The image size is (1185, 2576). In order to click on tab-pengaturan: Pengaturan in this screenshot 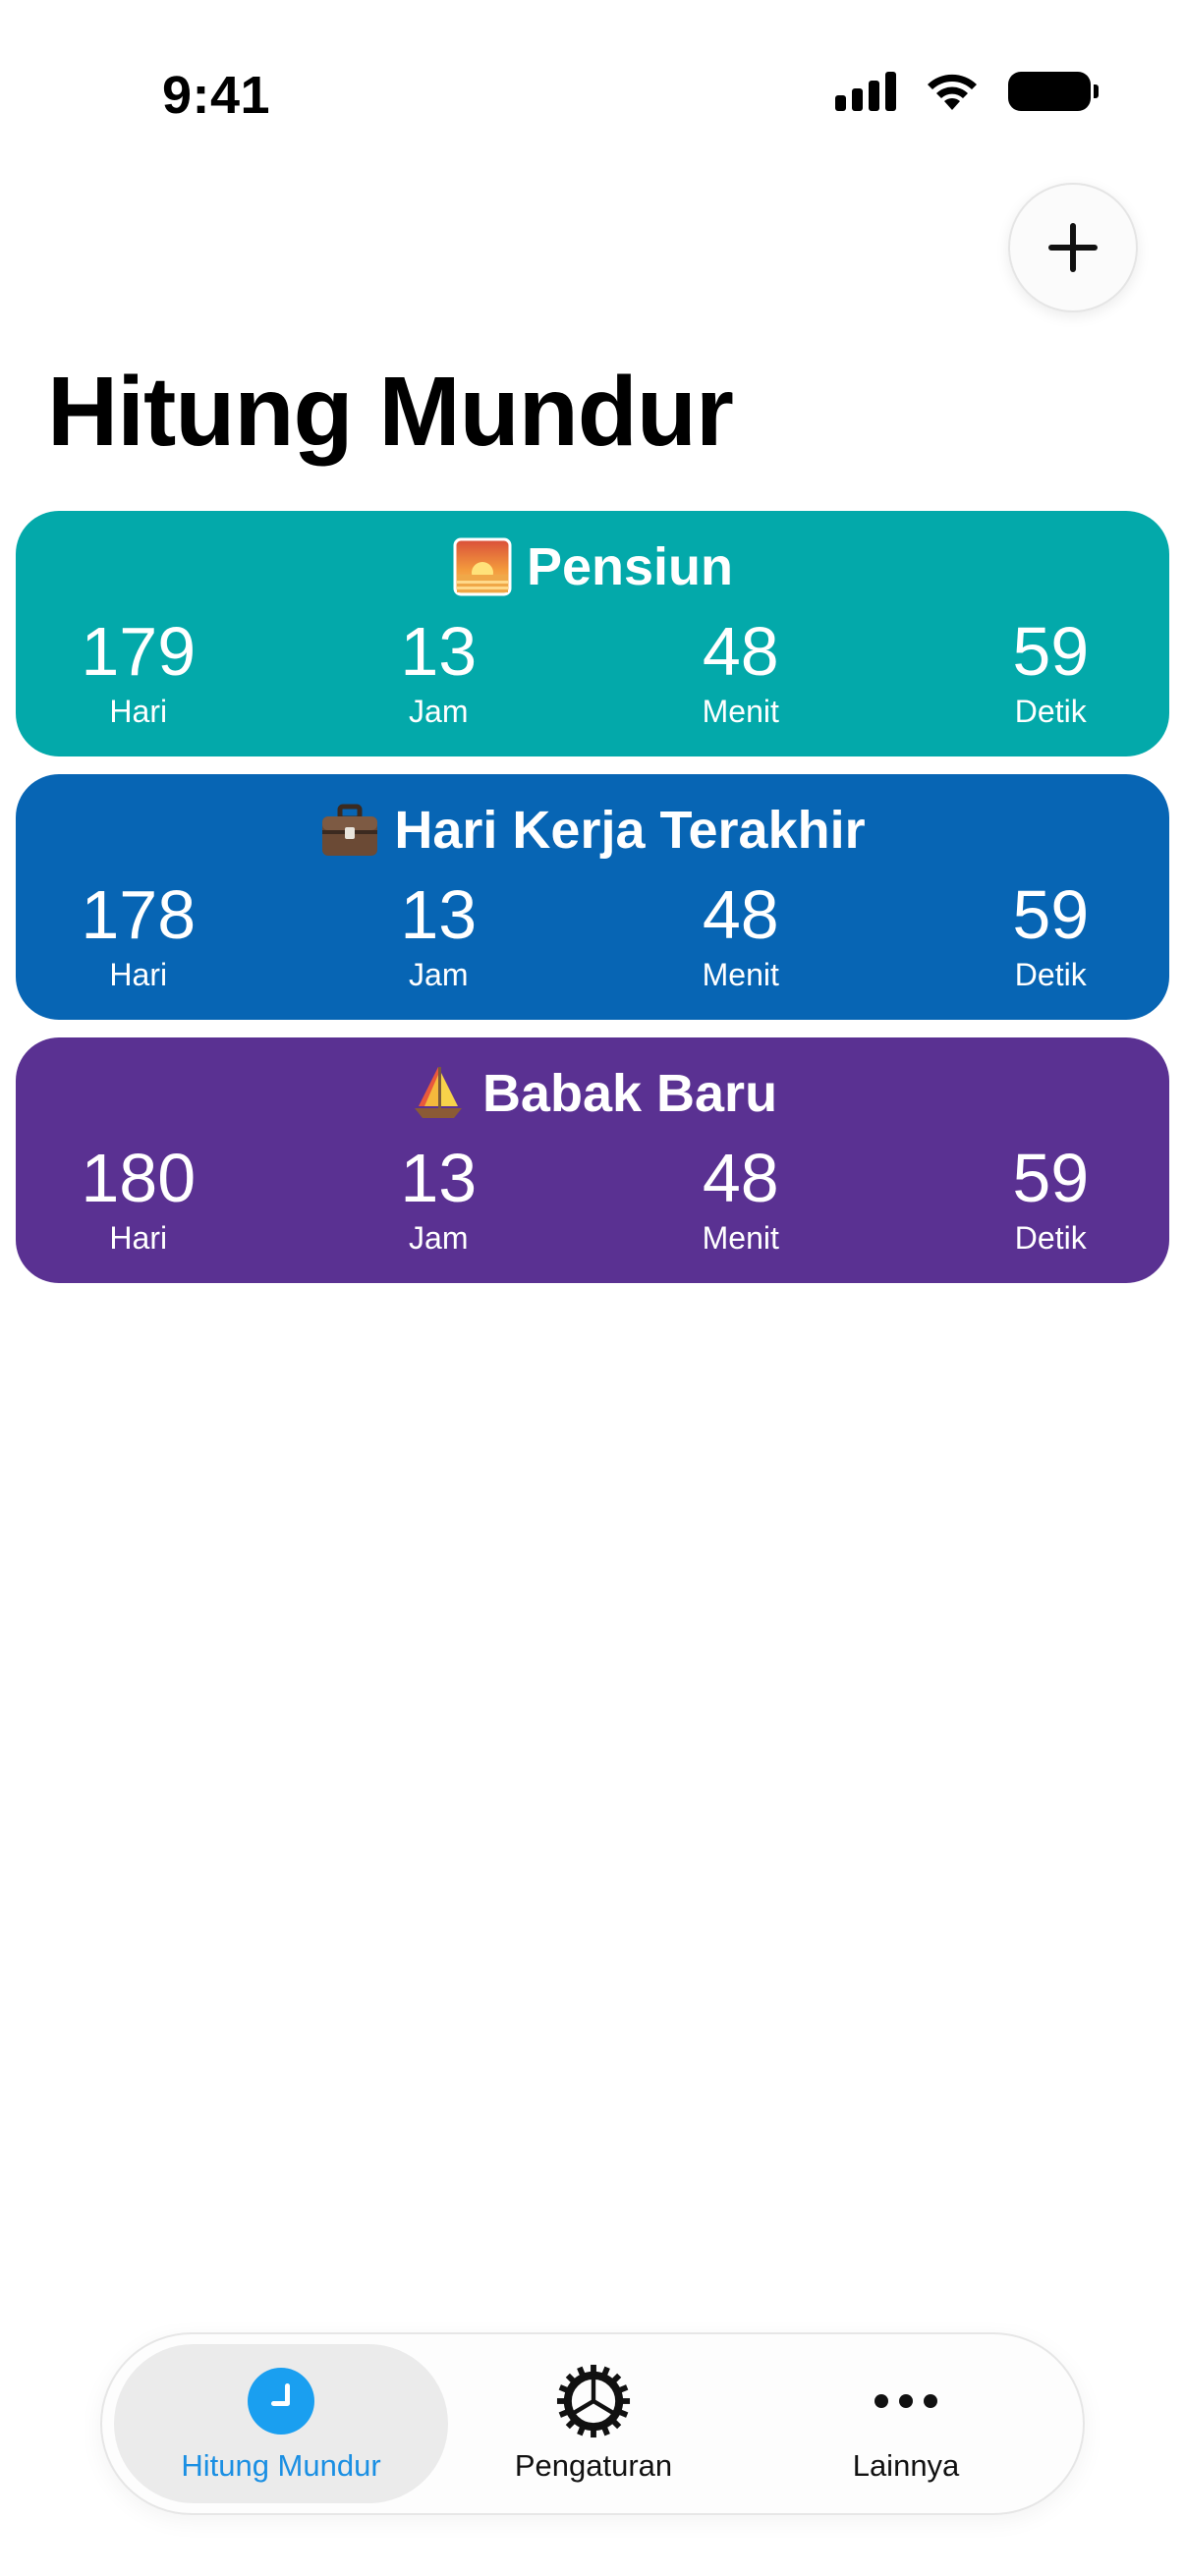, I will do `click(594, 2423)`.